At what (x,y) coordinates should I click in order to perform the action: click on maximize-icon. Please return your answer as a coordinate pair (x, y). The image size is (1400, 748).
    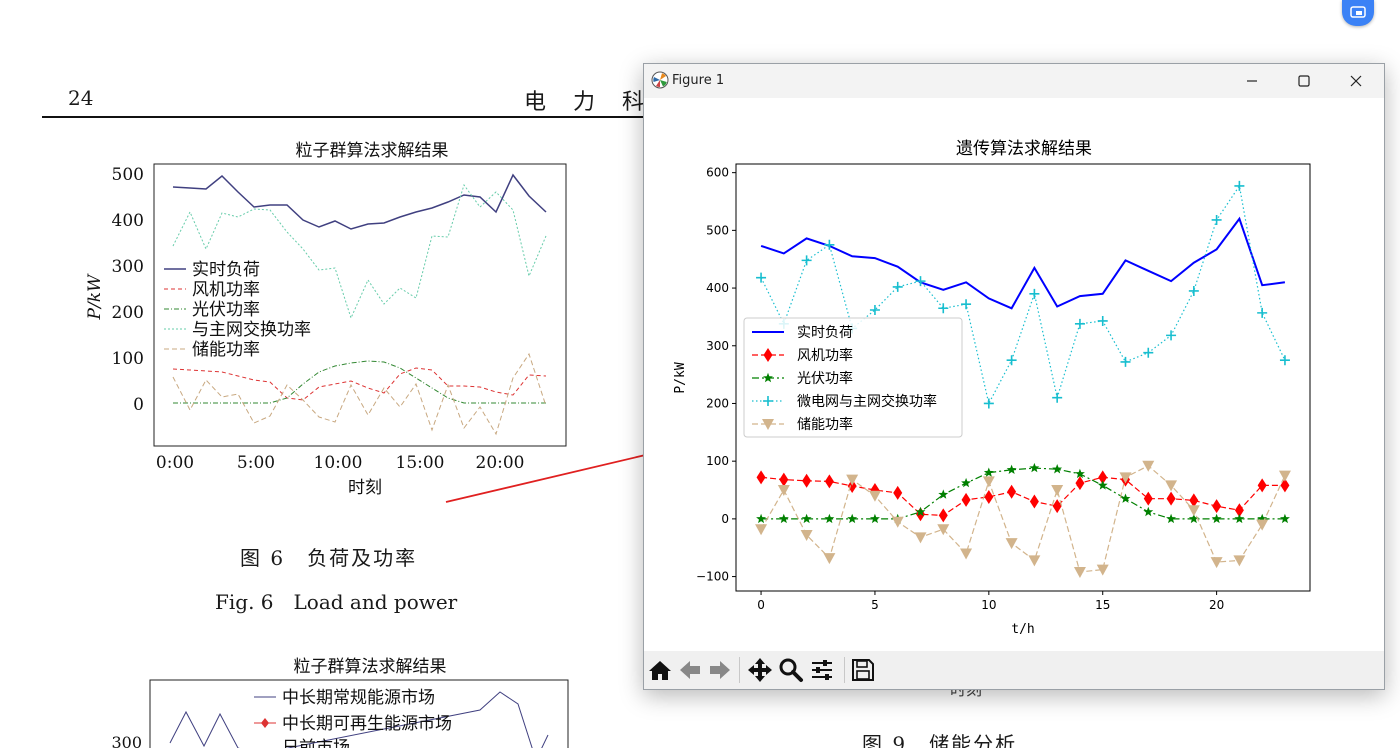
    Looking at the image, I should click on (1304, 81).